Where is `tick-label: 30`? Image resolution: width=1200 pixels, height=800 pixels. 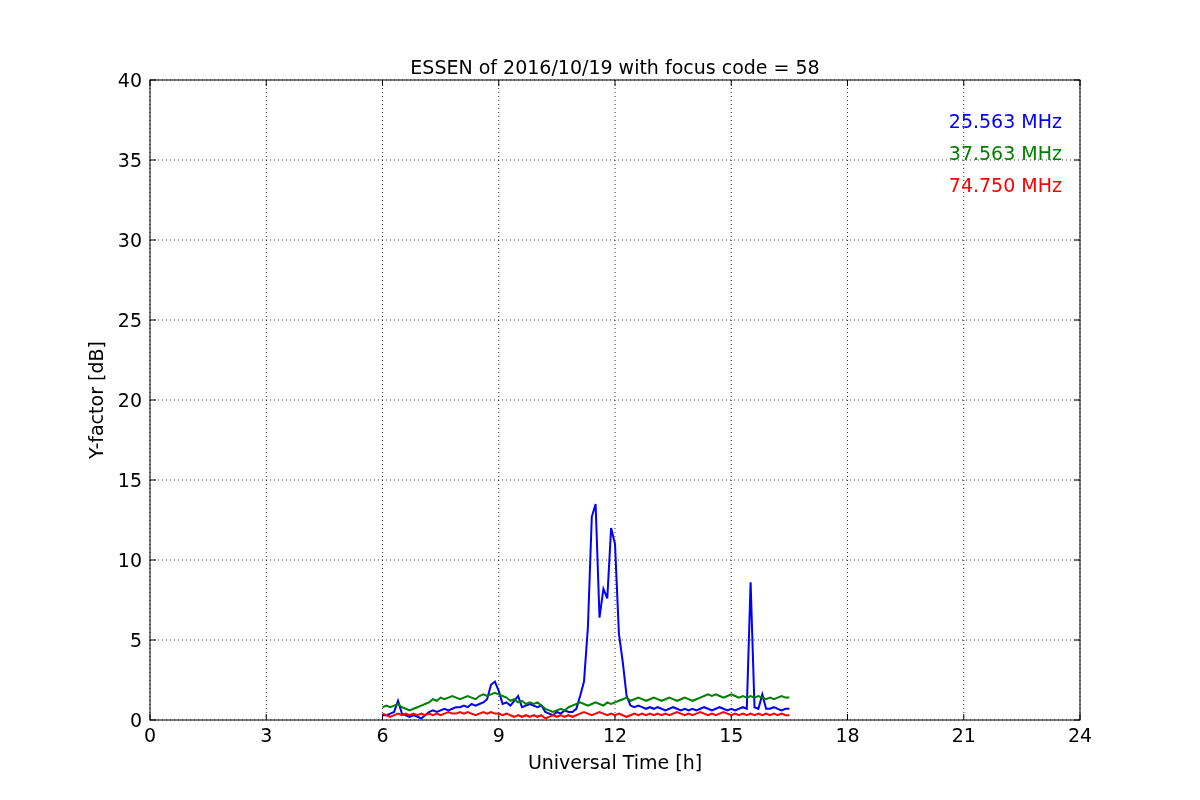
tick-label: 30 is located at coordinates (129, 240).